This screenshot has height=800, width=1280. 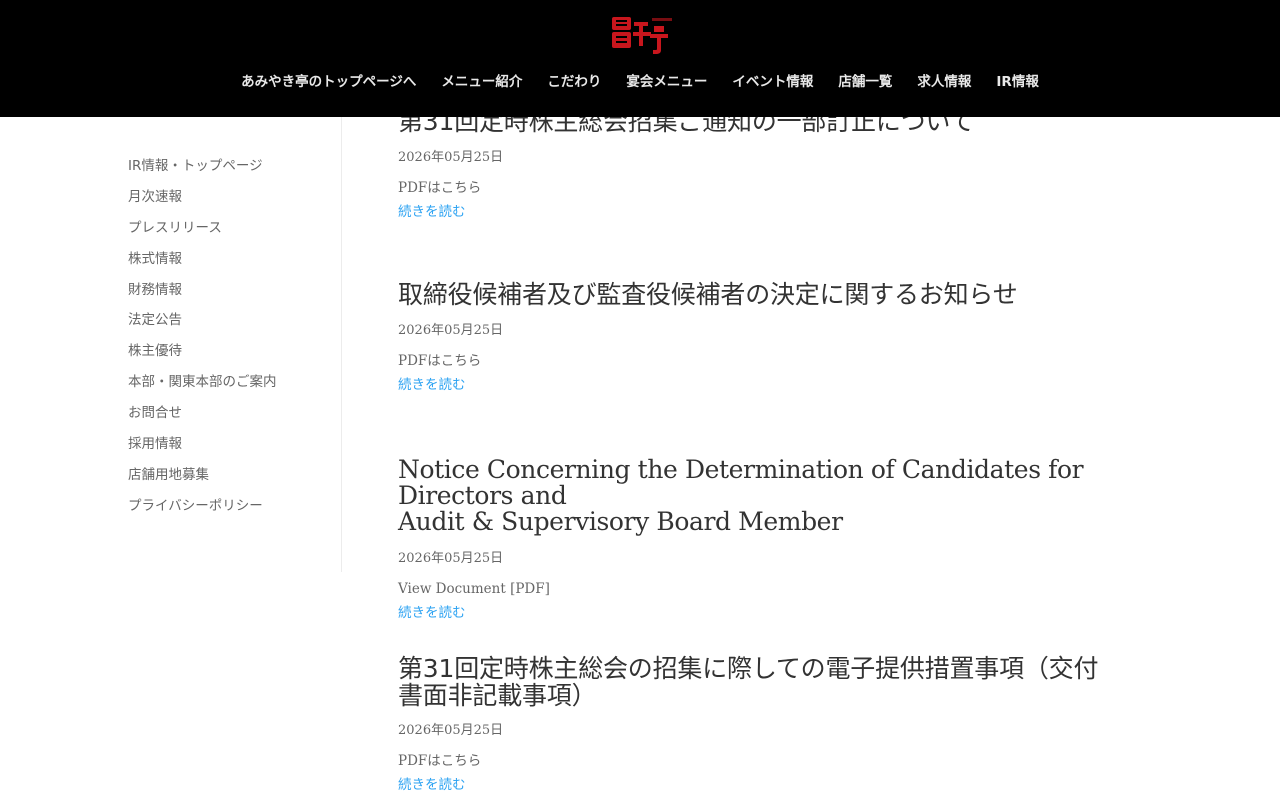 What do you see at coordinates (944, 82) in the screenshot?
I see `nav-recruit: 求人情報` at bounding box center [944, 82].